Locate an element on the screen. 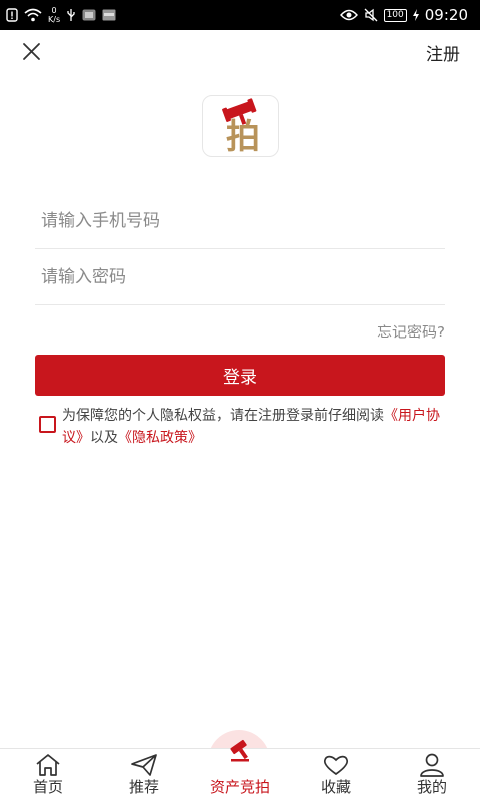 The height and width of the screenshot is (800, 480). heart-icon is located at coordinates (336, 765).